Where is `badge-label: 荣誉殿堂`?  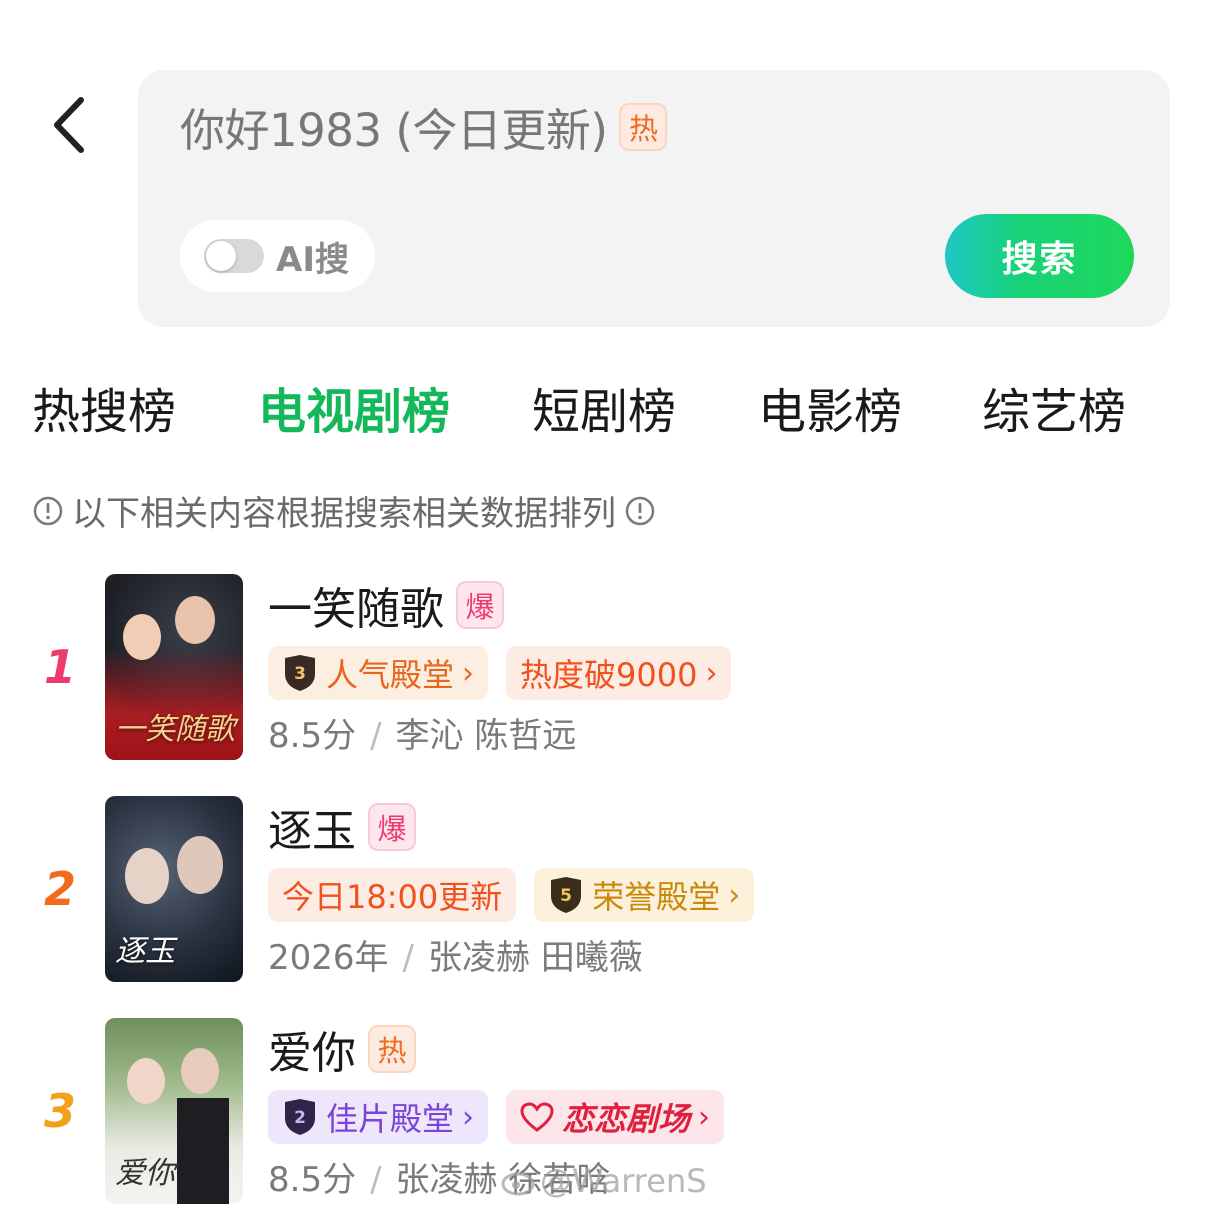 badge-label: 荣誉殿堂 is located at coordinates (656, 897).